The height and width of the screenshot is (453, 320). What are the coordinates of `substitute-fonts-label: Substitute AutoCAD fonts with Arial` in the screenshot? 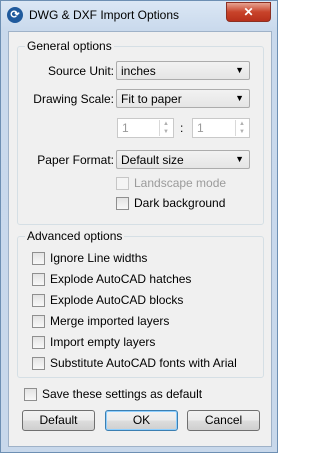 It's located at (143, 363).